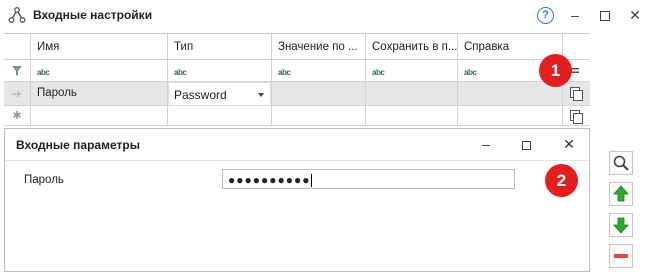 Image resolution: width=650 pixels, height=272 pixels. Describe the element at coordinates (17, 94) in the screenshot. I see `row-arrow-icon` at that location.